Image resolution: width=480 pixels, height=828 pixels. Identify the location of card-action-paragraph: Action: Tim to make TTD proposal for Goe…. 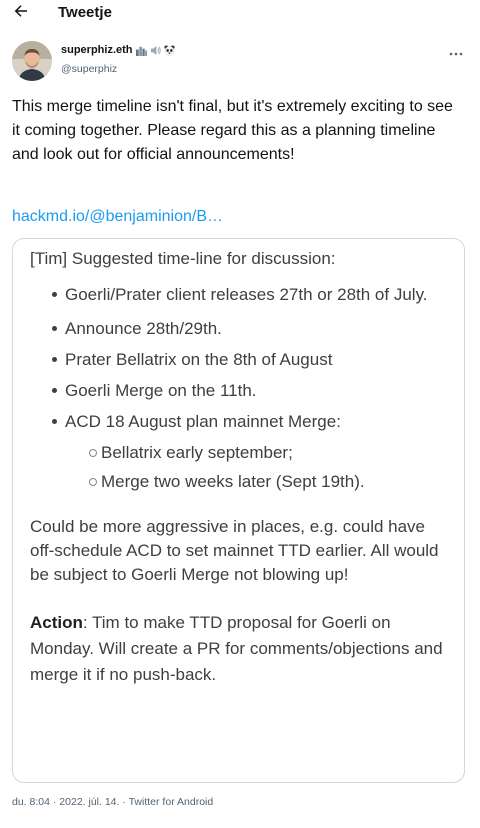
(240, 649).